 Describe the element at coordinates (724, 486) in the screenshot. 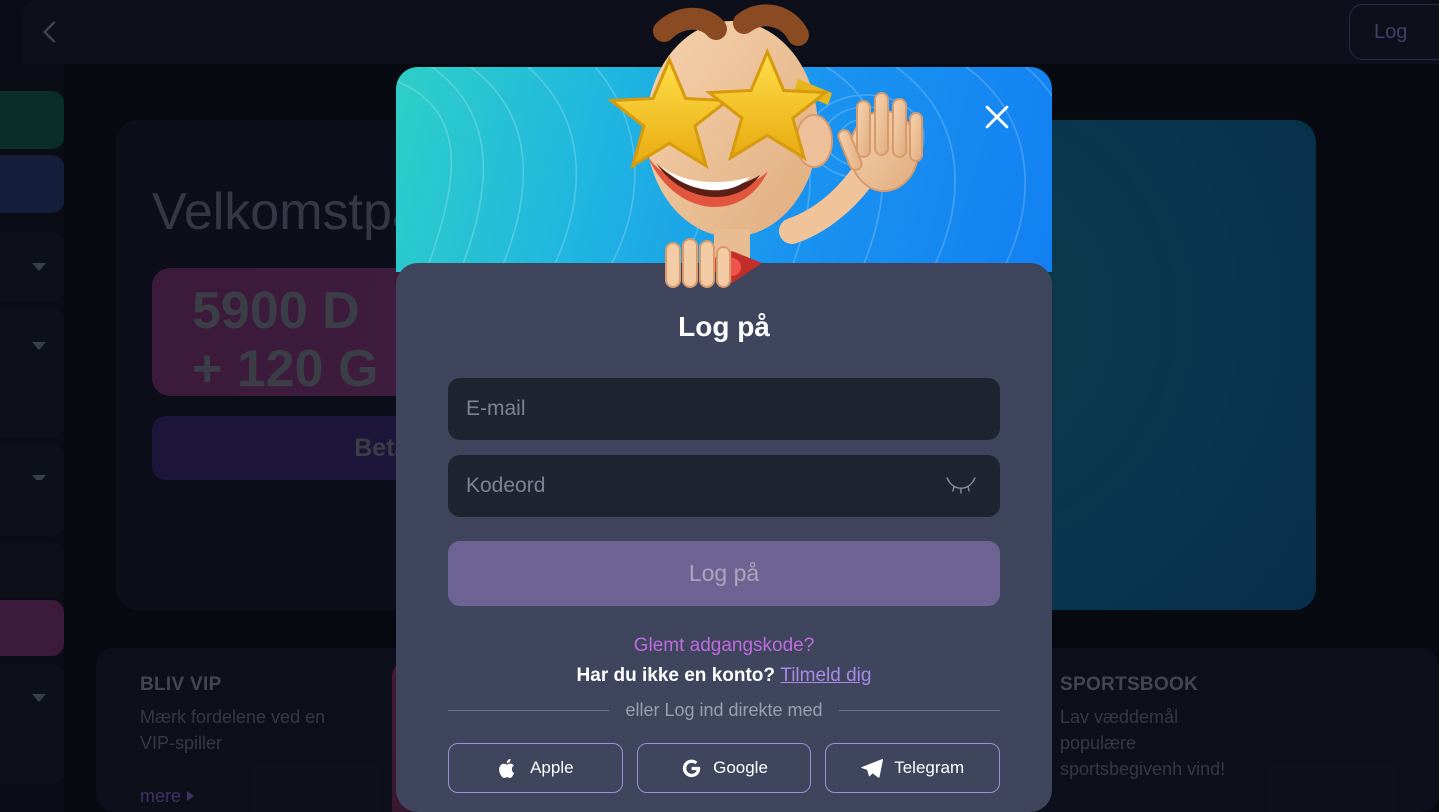

I see `password-field: Kodeord` at that location.